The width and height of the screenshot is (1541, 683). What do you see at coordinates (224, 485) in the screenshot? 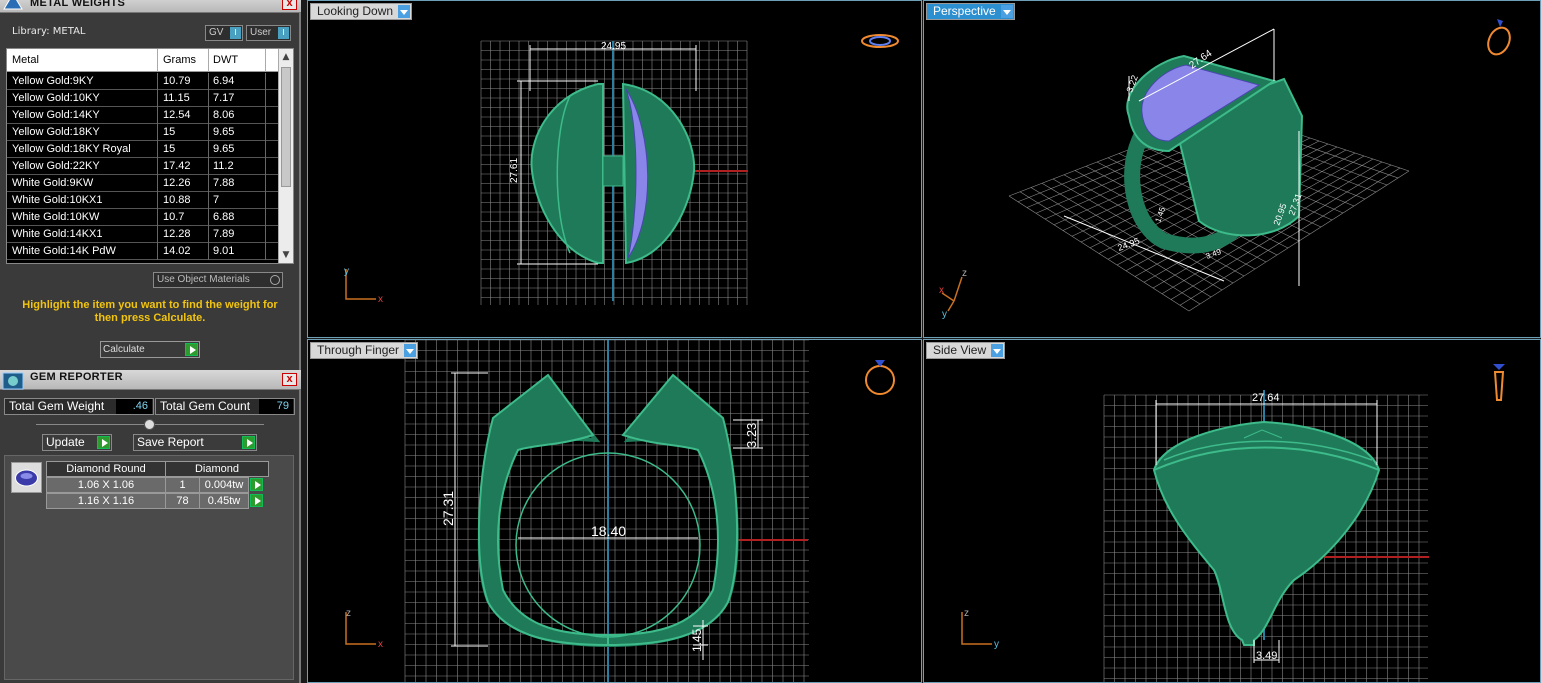
I see `gem-weight: 0.004tw` at bounding box center [224, 485].